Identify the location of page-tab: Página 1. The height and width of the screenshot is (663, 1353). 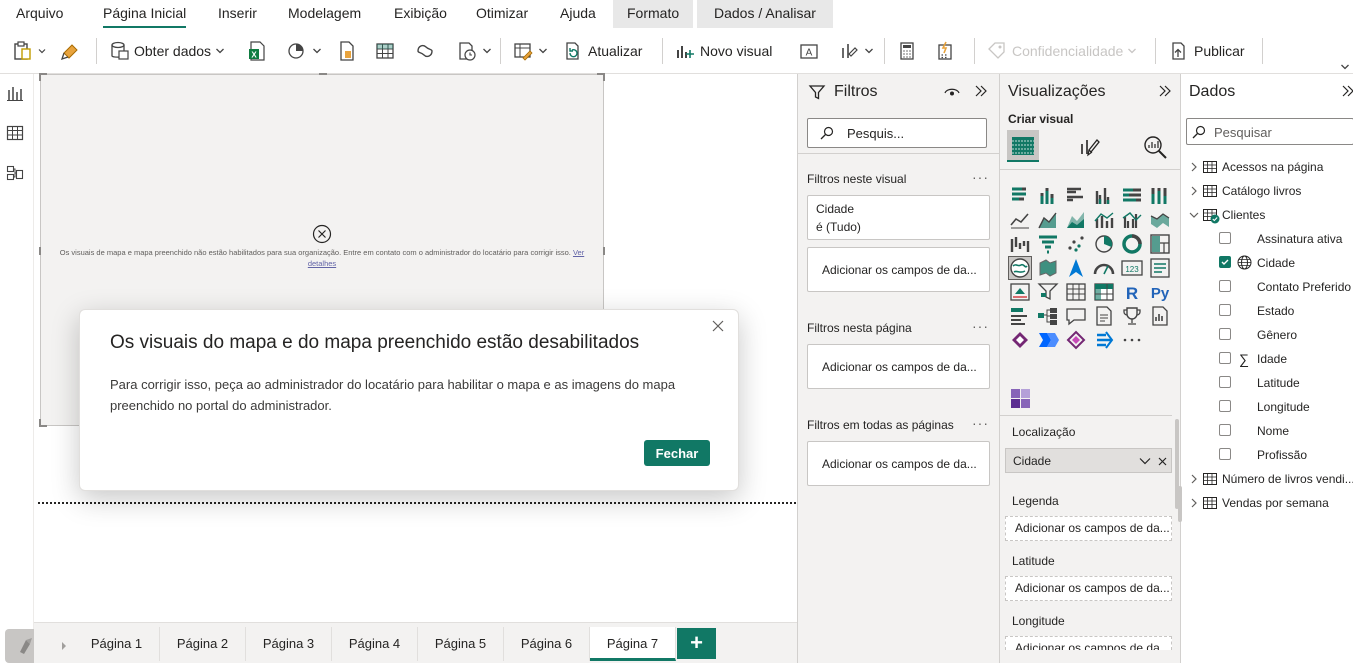
(117, 644).